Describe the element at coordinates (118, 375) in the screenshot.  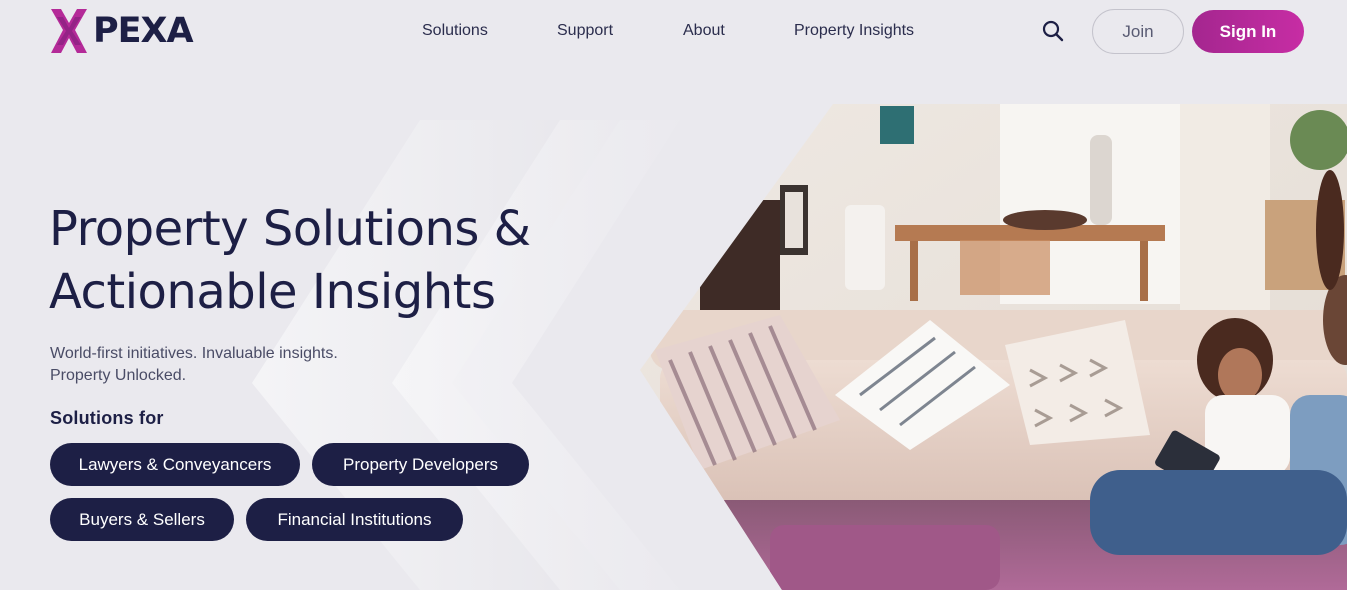
I see `hero-subtitle-line-2: Property Unlocked.` at that location.